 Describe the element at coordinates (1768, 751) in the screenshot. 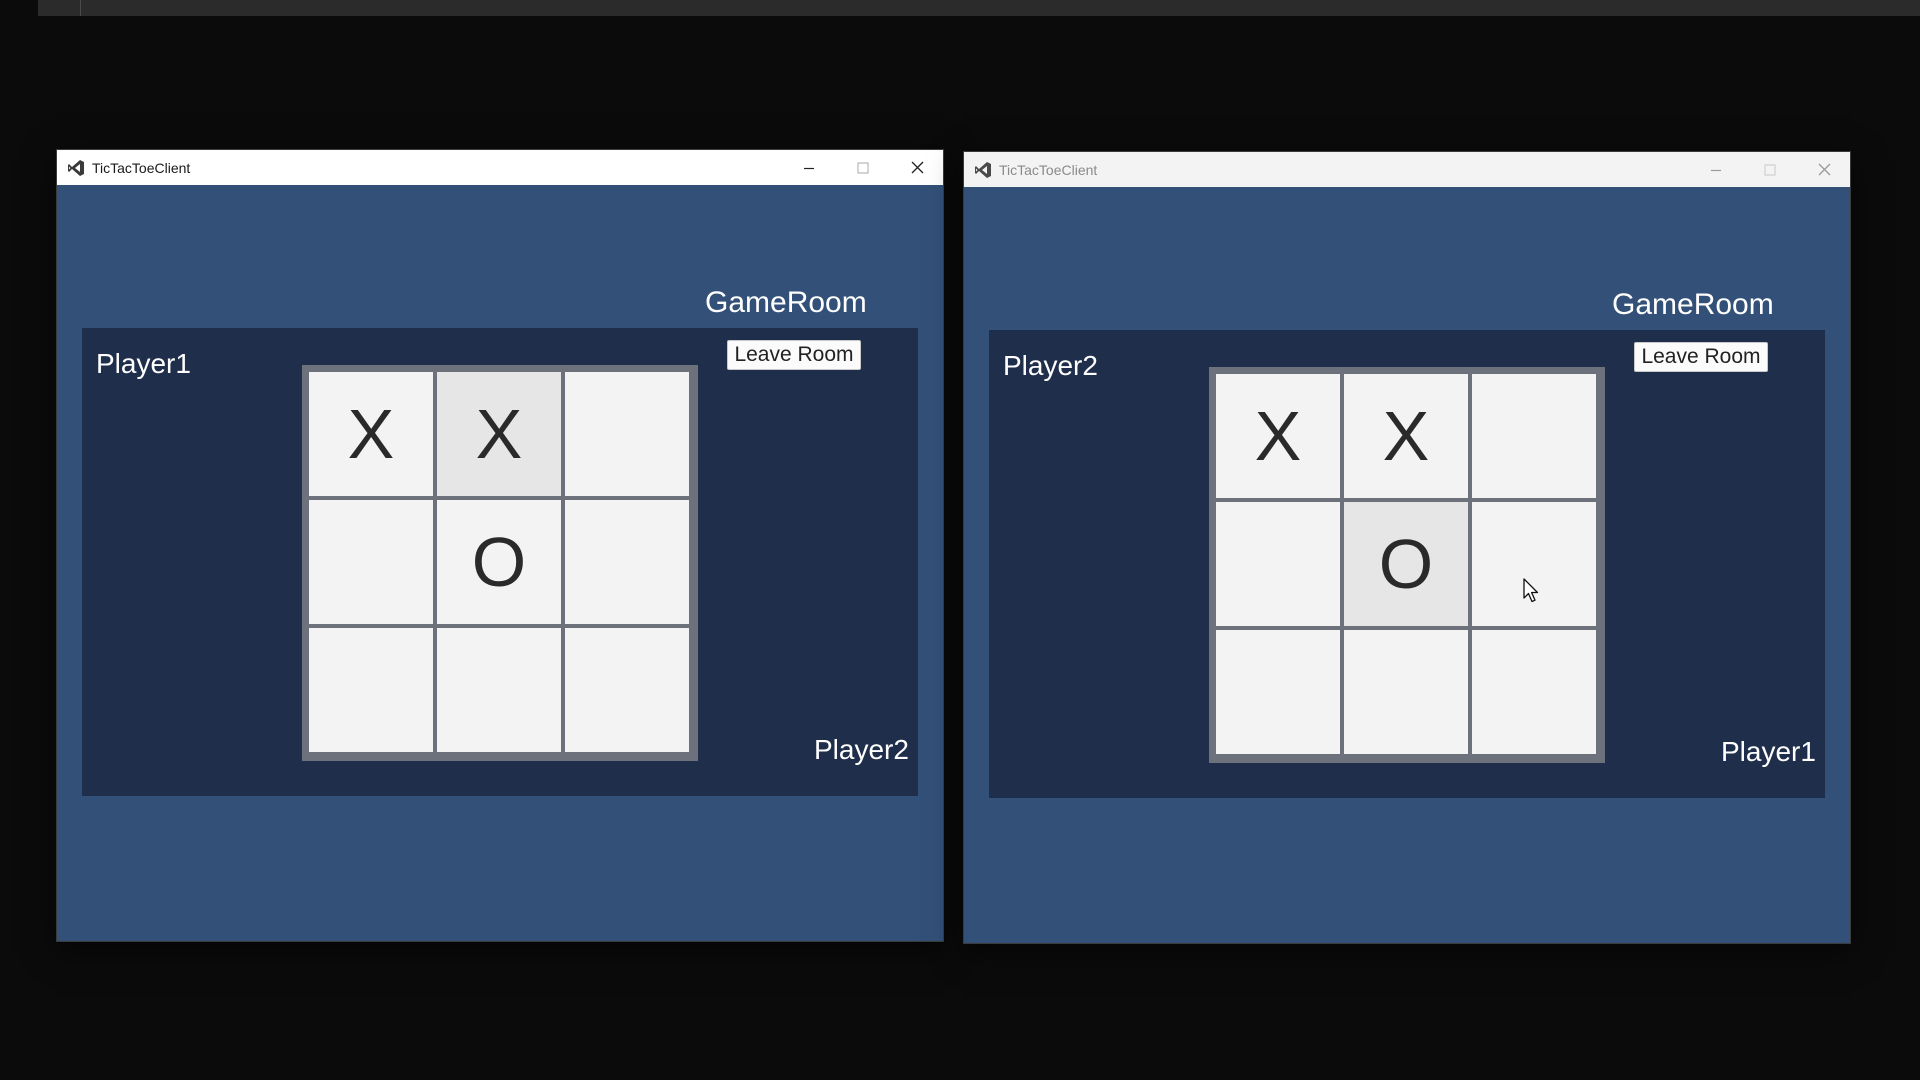

I see `opponent-player-label: Player1` at that location.